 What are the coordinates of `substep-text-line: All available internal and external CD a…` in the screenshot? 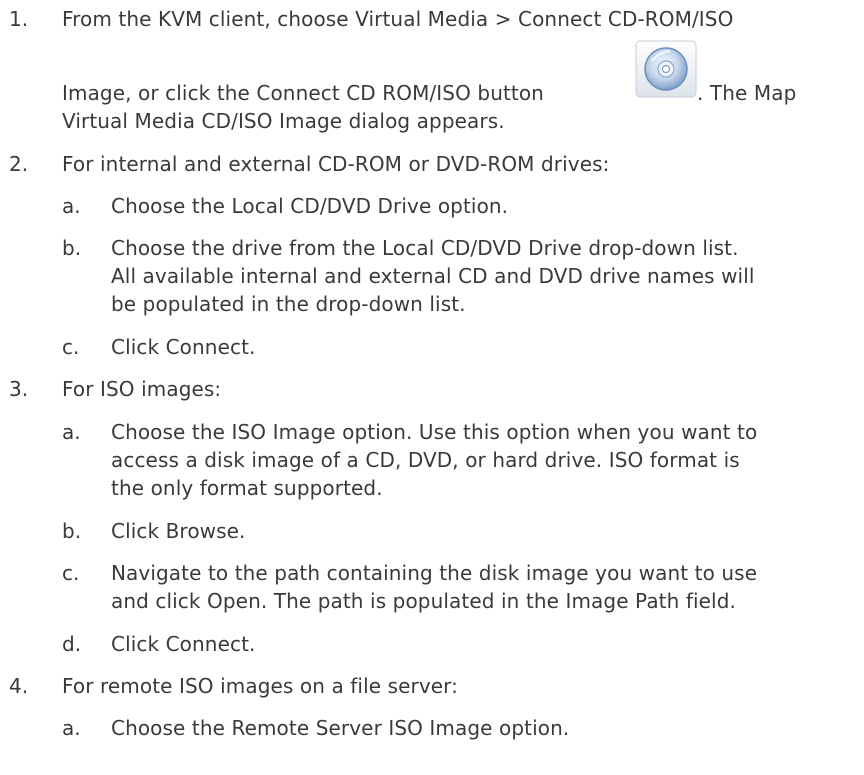 It's located at (433, 276).